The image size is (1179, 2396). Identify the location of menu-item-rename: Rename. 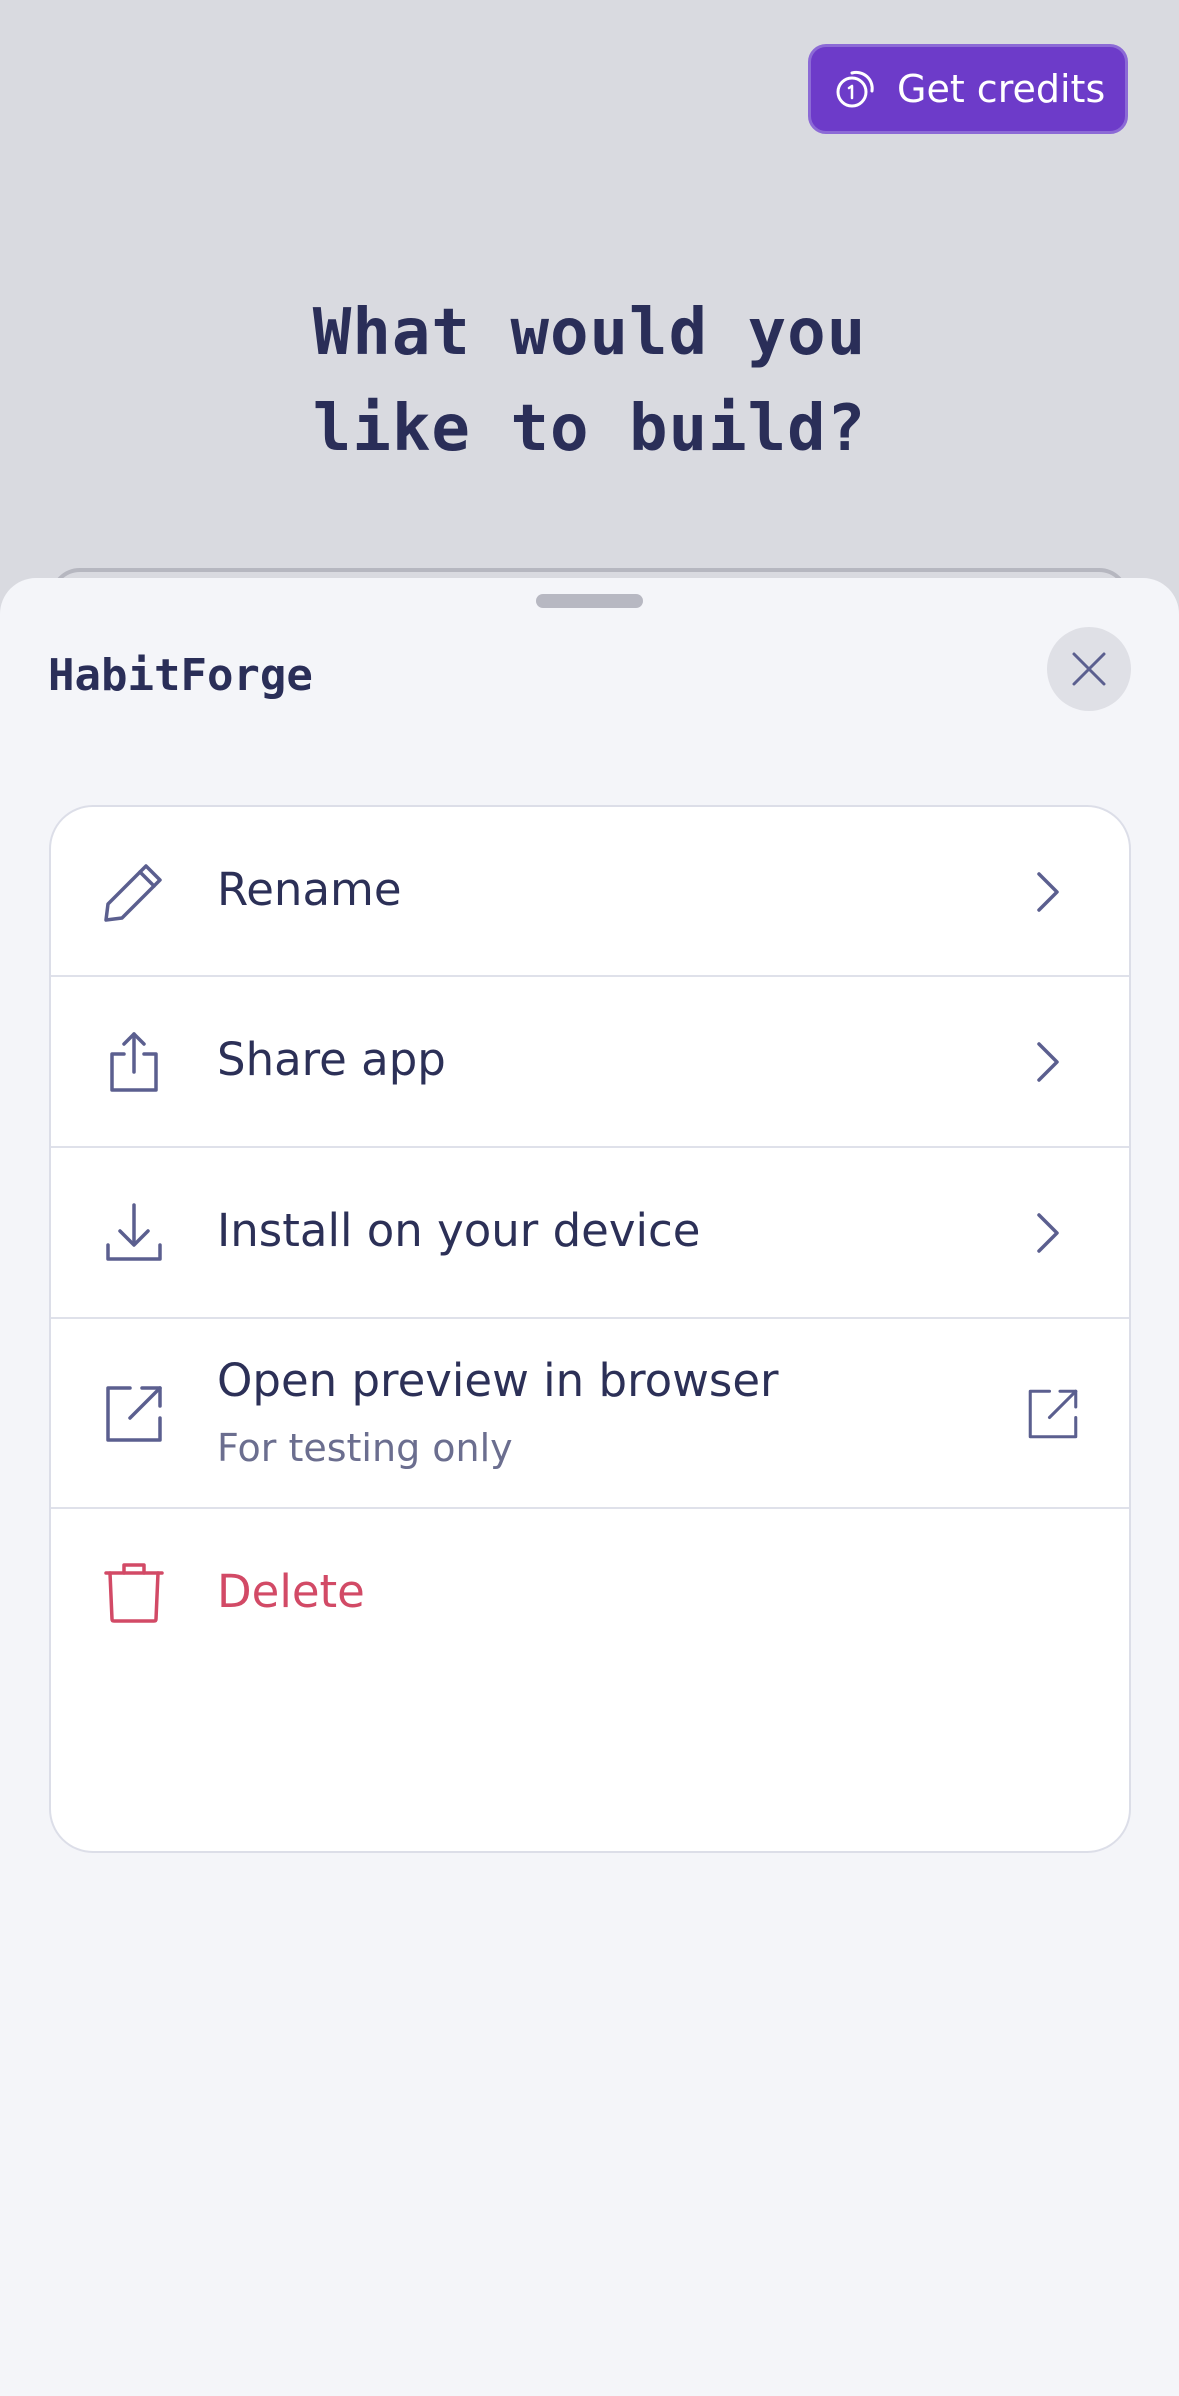
(590, 892).